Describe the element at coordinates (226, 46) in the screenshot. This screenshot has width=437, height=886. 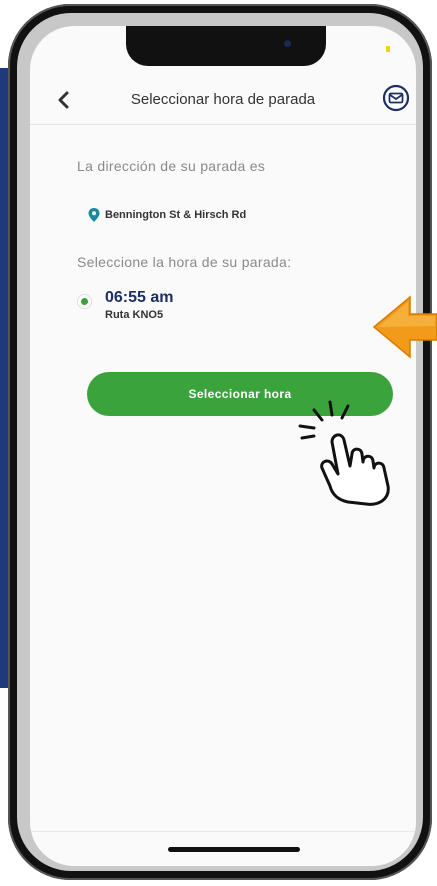
I see `notch` at that location.